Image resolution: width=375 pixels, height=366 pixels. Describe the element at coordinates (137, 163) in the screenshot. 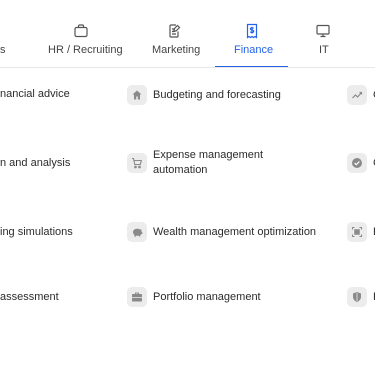

I see `cart-icon` at that location.